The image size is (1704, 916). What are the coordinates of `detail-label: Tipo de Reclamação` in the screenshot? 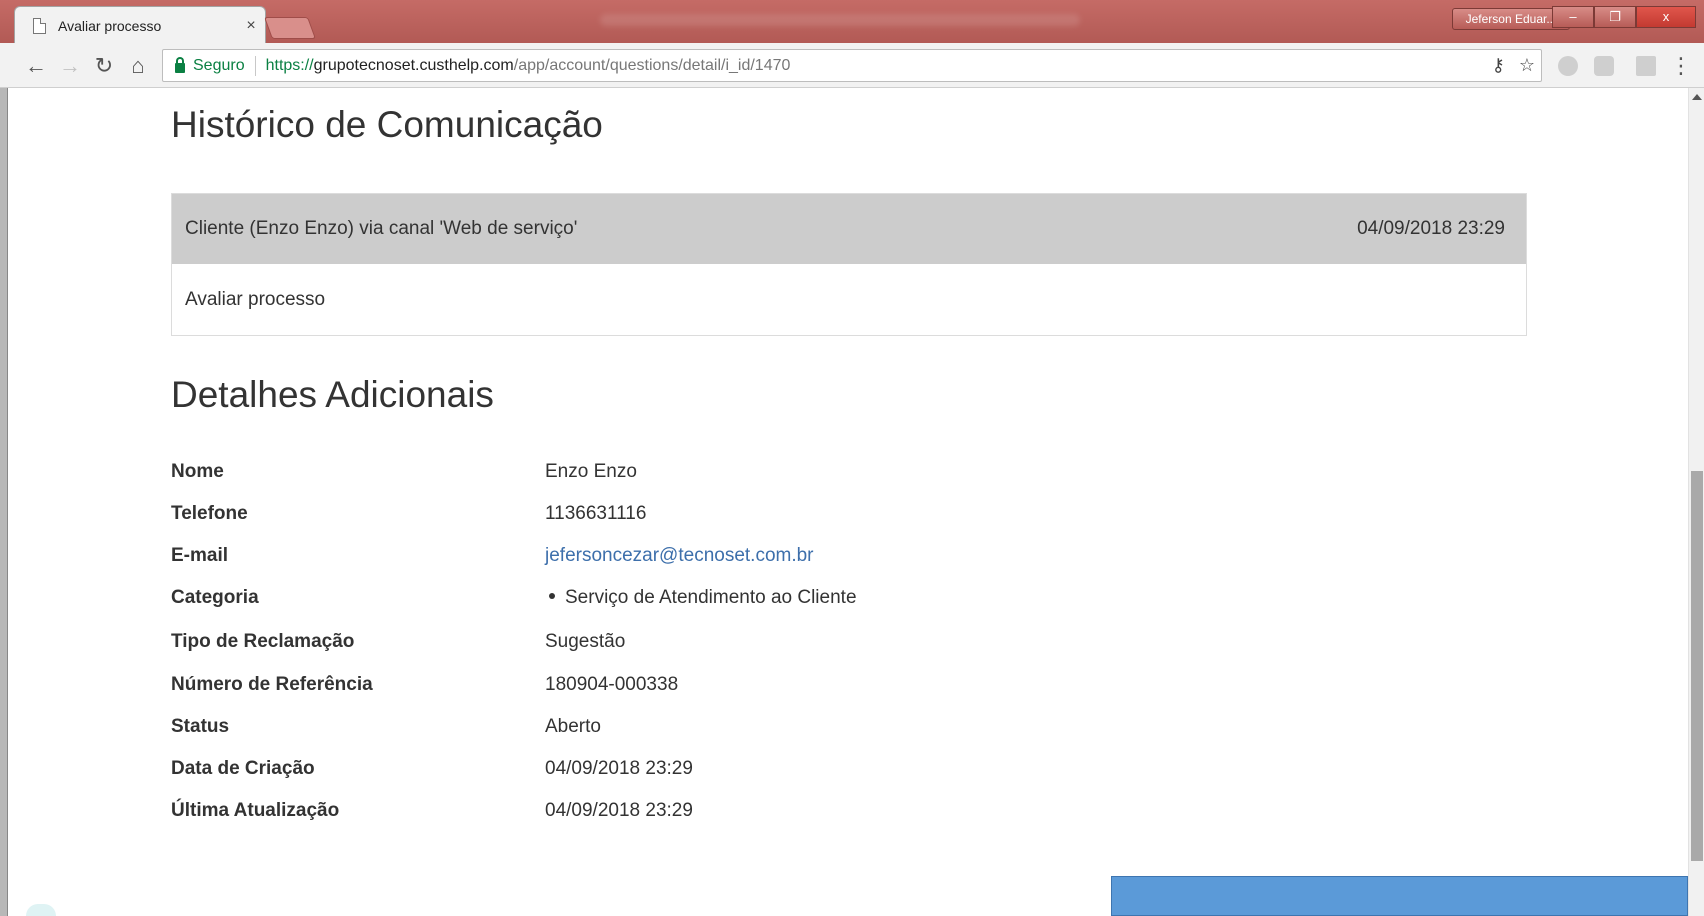 It's located at (263, 641).